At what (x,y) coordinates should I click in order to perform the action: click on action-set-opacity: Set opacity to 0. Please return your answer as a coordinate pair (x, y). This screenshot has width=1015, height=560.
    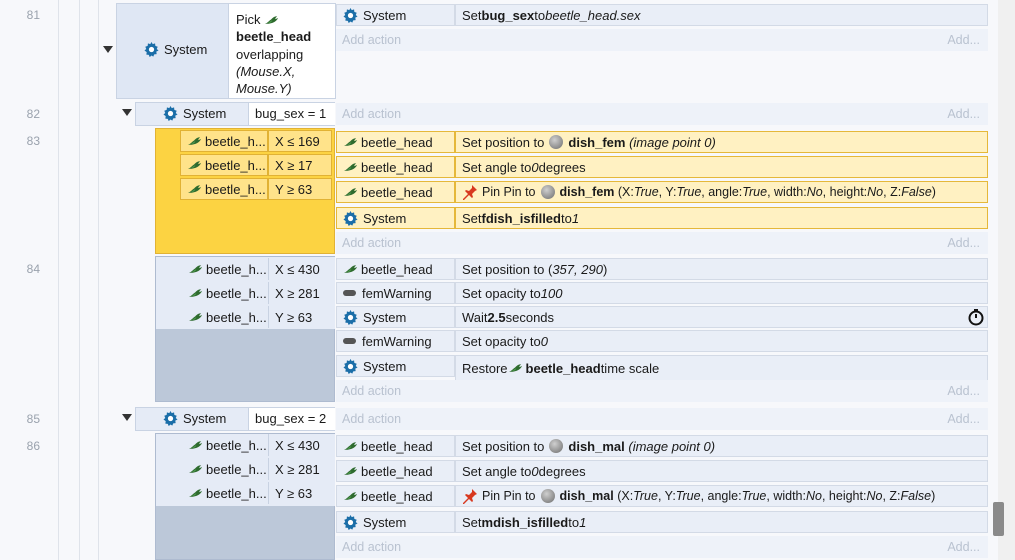
    Looking at the image, I should click on (721, 341).